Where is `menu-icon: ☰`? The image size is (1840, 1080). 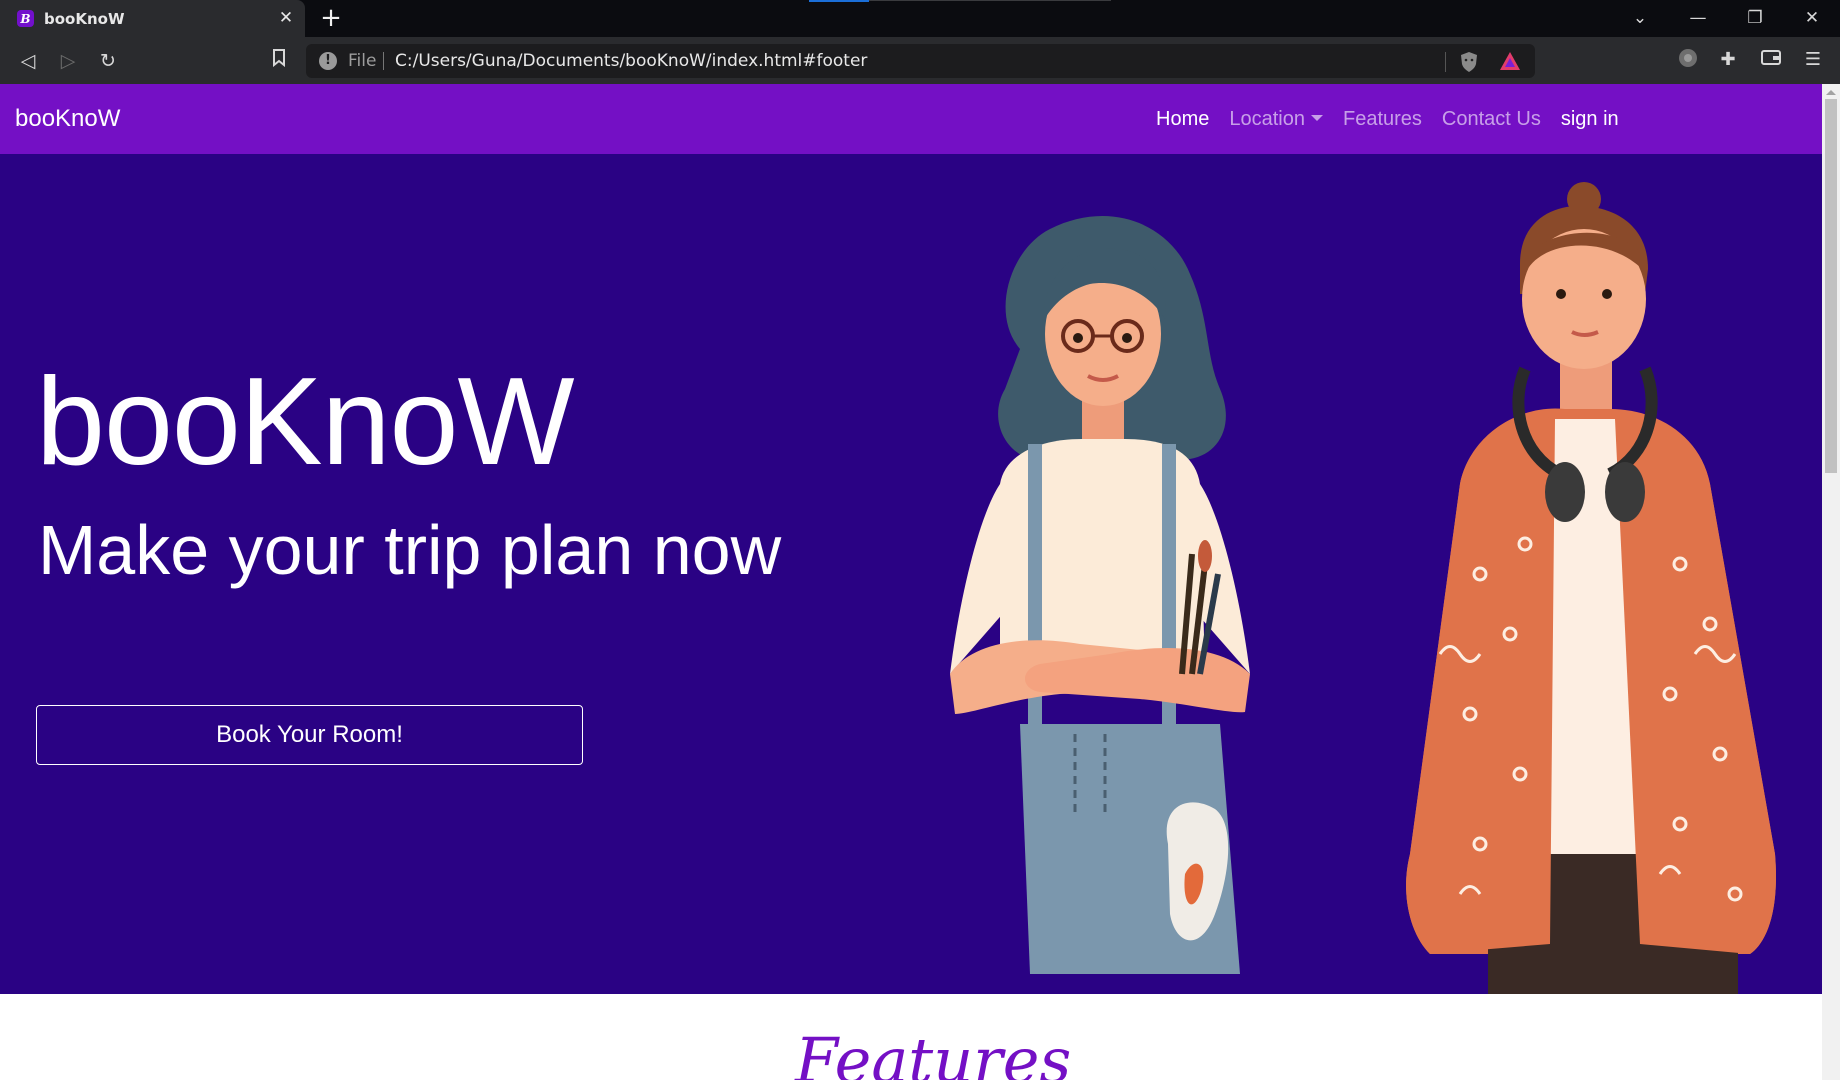
menu-icon: ☰ is located at coordinates (1813, 60).